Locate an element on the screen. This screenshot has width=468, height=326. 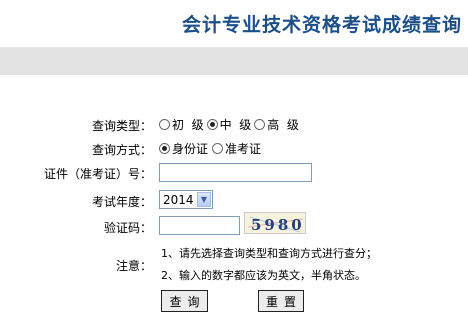
captcha-image: 5980 is located at coordinates (275, 223).